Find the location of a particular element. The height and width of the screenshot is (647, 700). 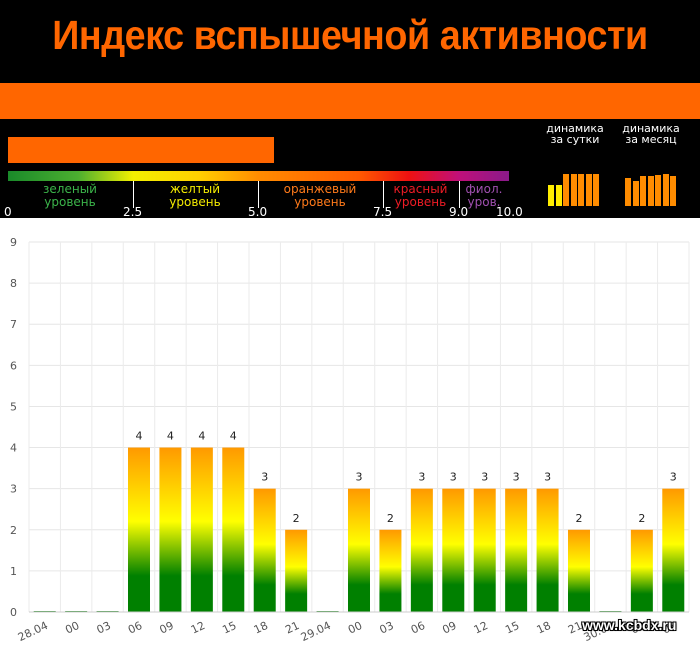

y-tick-label: 6 is located at coordinates (13, 365).